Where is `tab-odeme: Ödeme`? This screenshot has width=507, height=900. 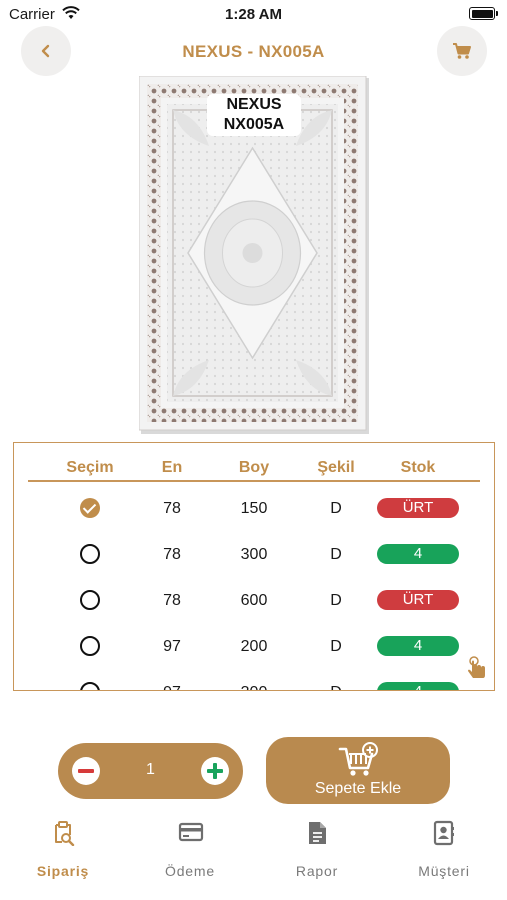
tab-odeme: Ödeme is located at coordinates (190, 852).